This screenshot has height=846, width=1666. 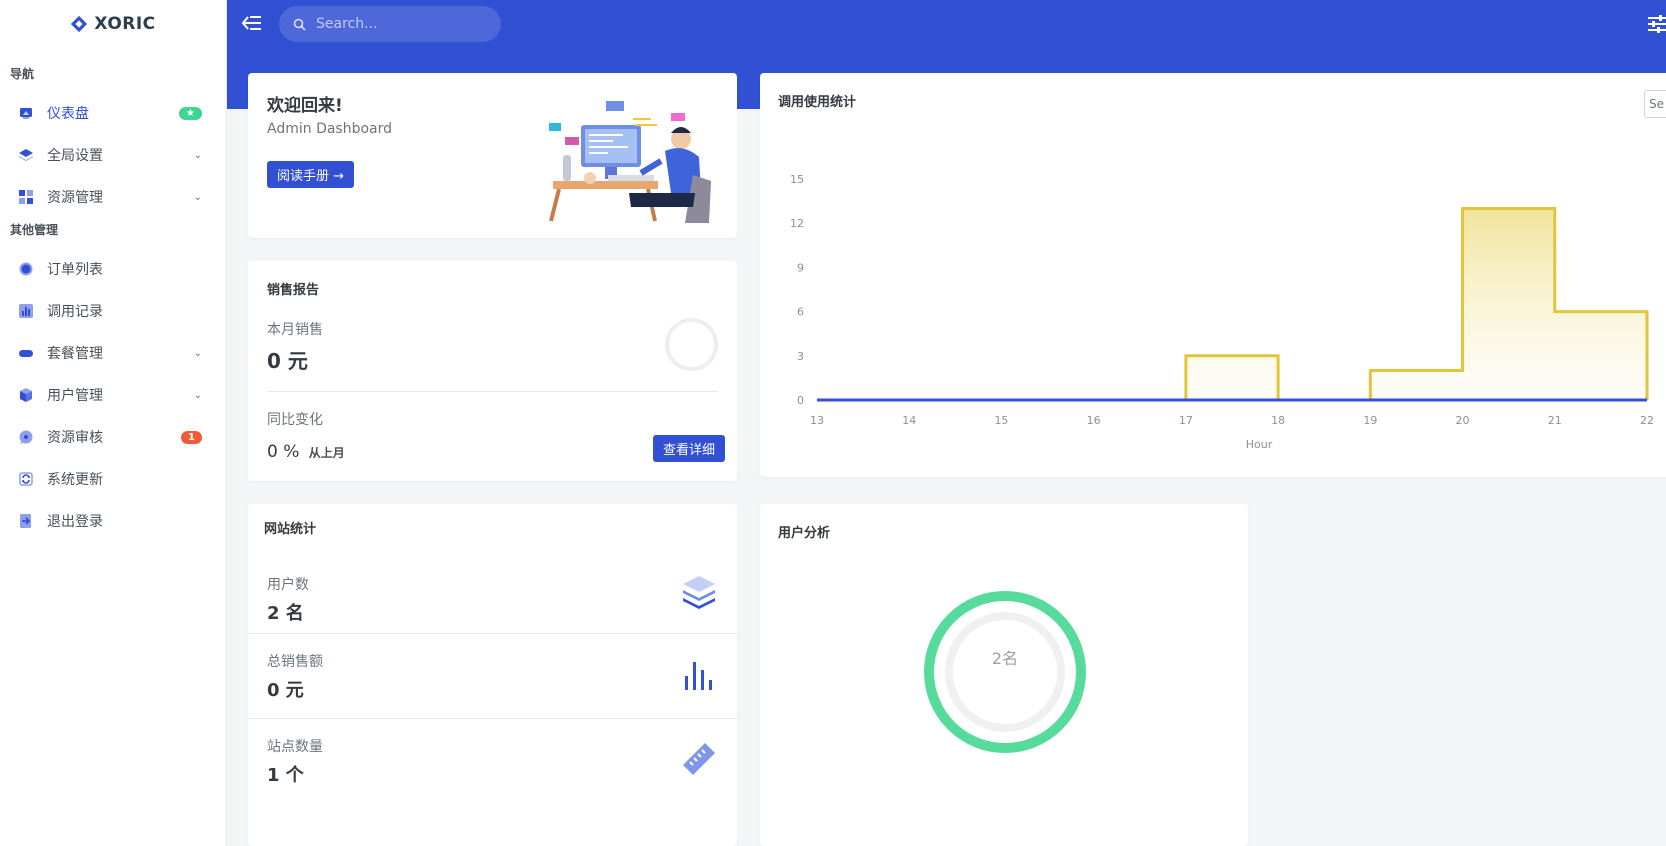 What do you see at coordinates (75, 396) in the screenshot?
I see `sidebar-item-label: 用户管理` at bounding box center [75, 396].